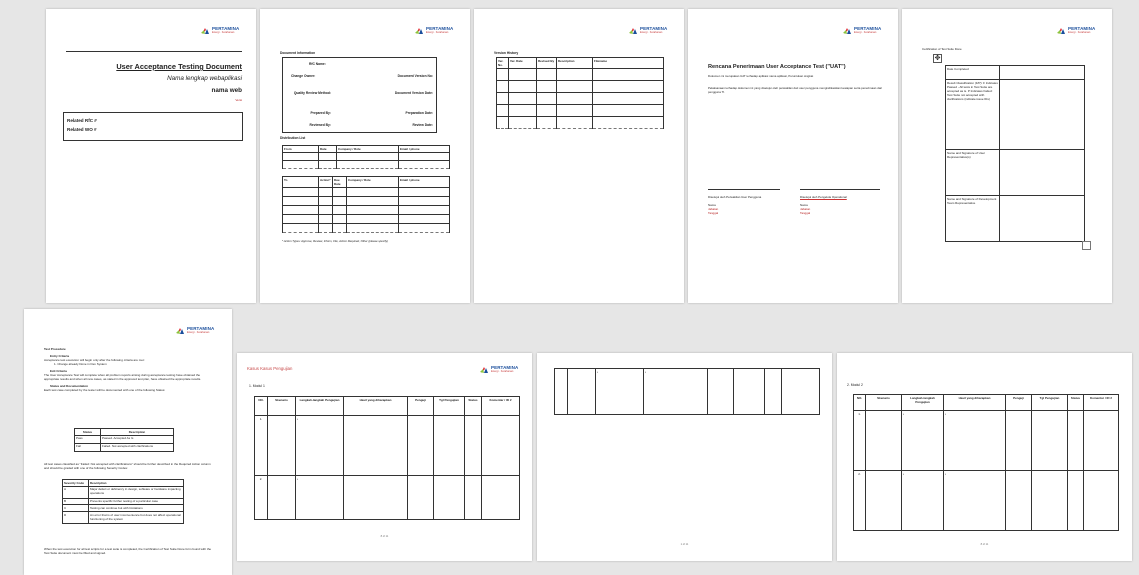 The height and width of the screenshot is (575, 1139). I want to click on table-row: Pass Passed. Accepted As Is, so click(124, 439).